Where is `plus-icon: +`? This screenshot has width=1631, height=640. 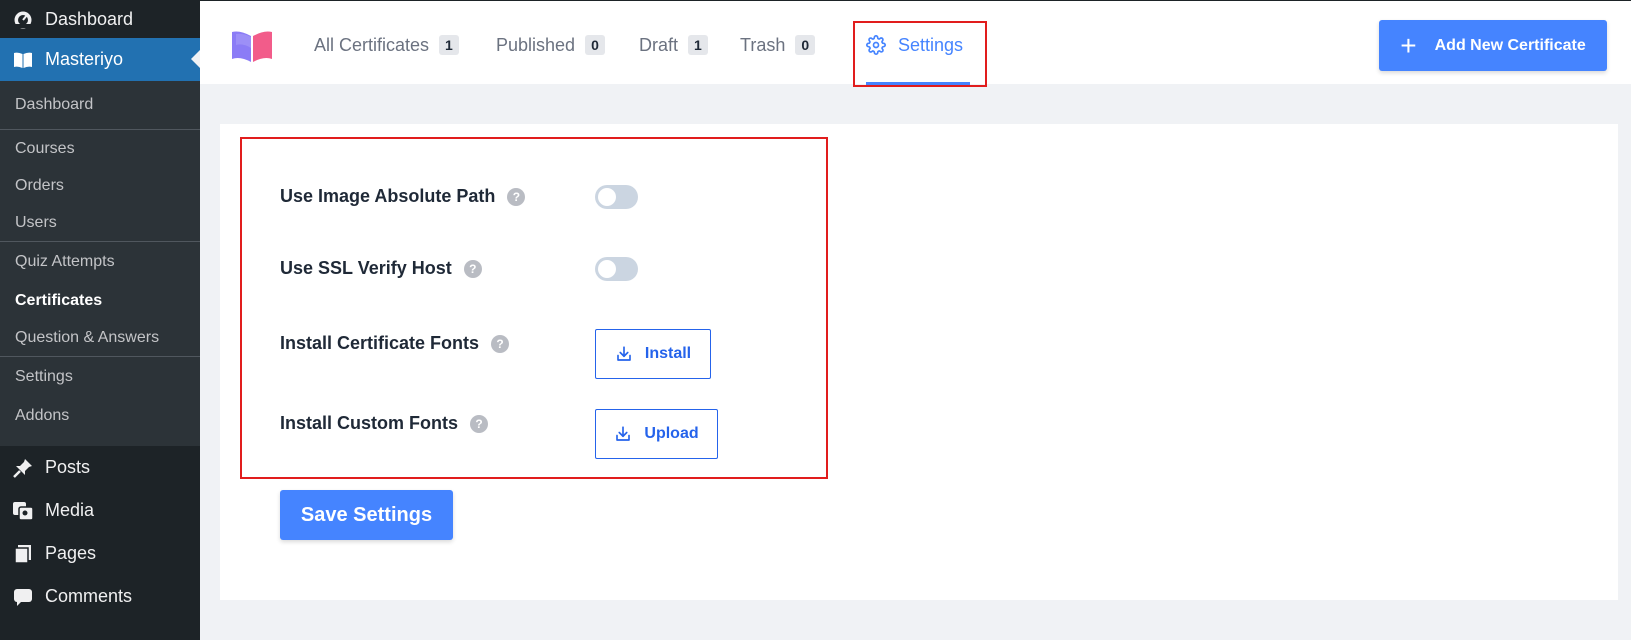
plus-icon: + is located at coordinates (1408, 45).